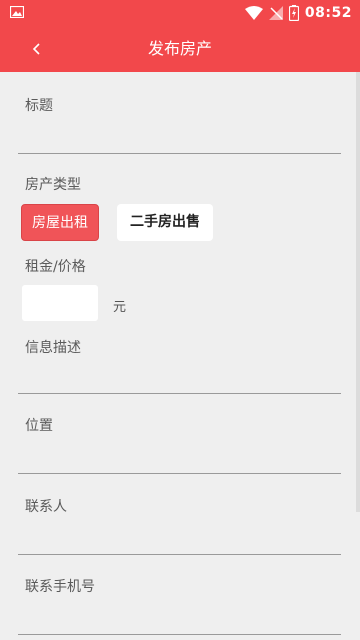 Image resolution: width=360 pixels, height=640 pixels. I want to click on page-title: 发布房产, so click(179, 48).